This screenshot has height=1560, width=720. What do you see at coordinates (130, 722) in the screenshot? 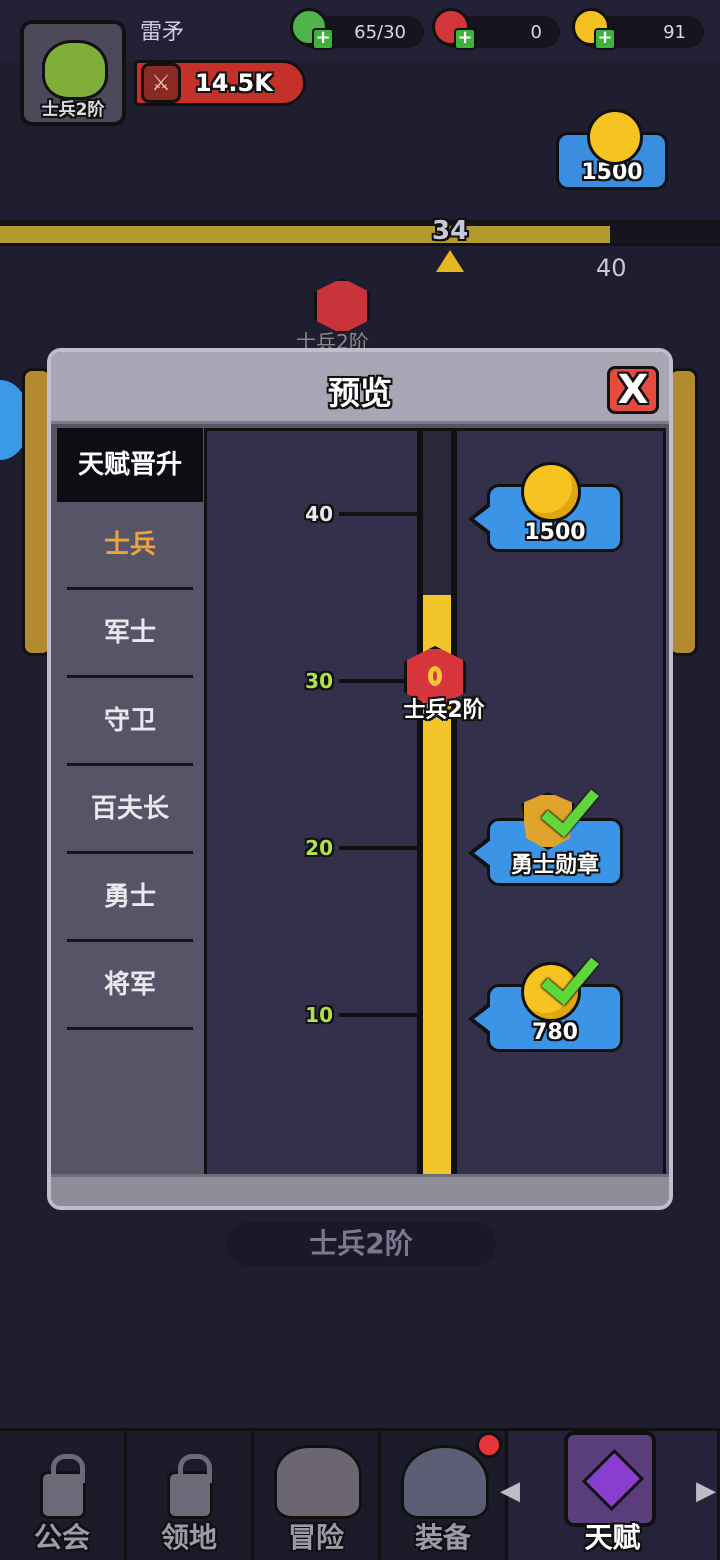
I see `menu-item-guard: 守卫` at bounding box center [130, 722].